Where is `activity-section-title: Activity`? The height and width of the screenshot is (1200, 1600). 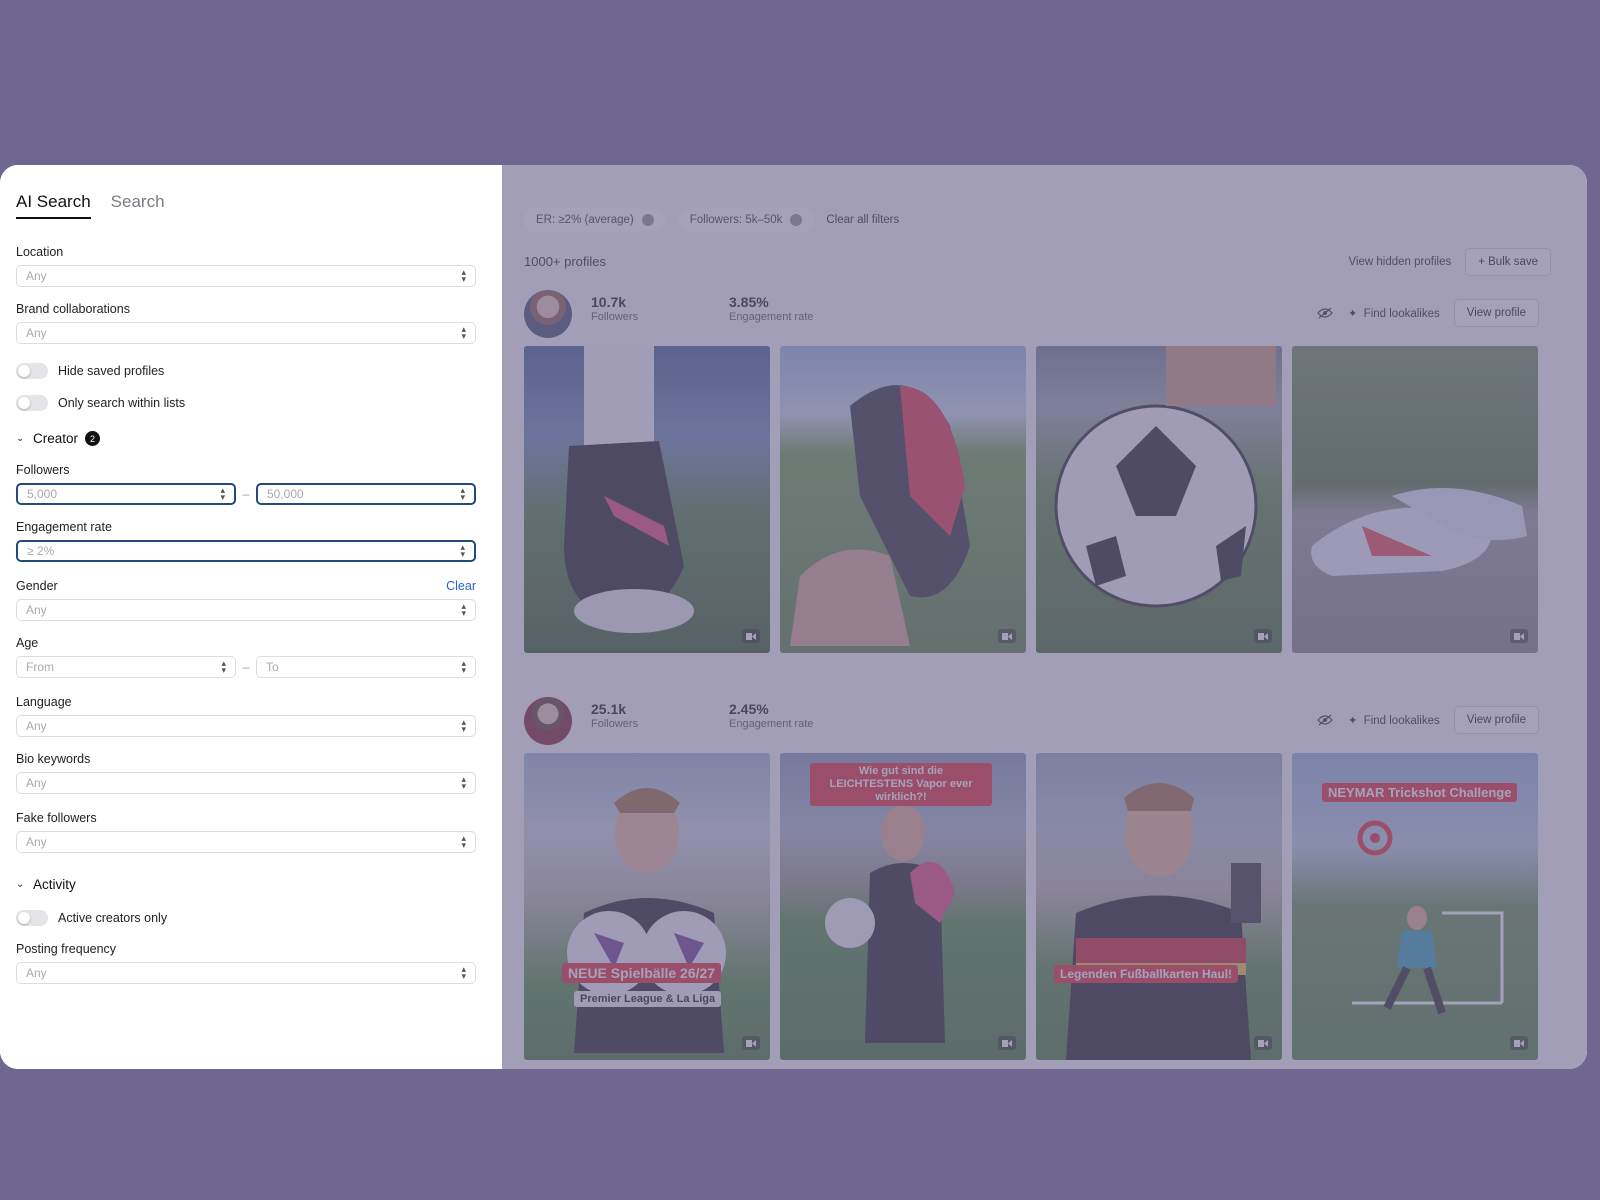 activity-section-title: Activity is located at coordinates (54, 884).